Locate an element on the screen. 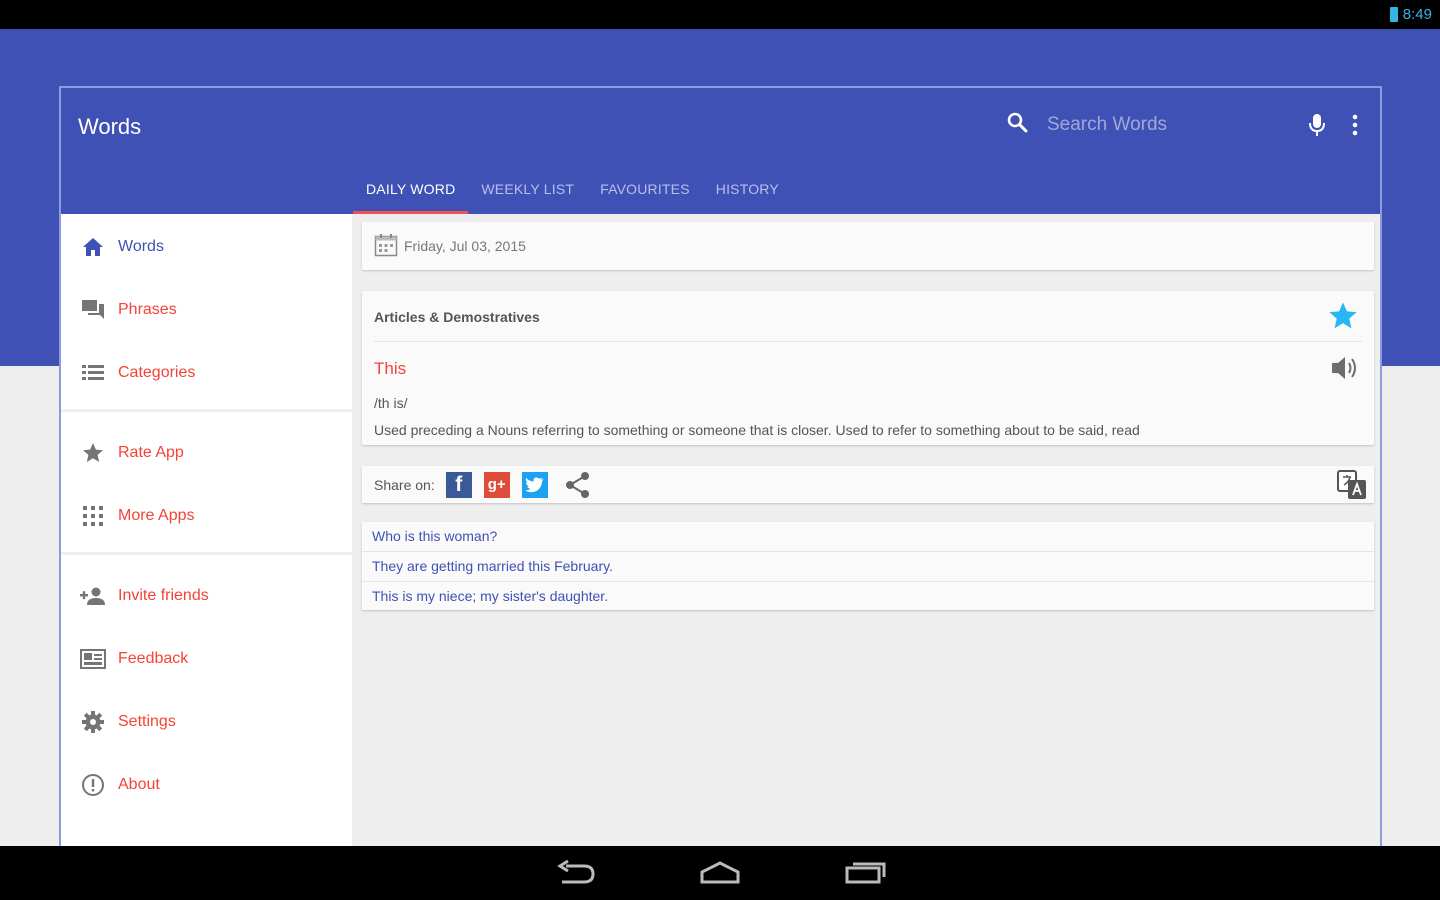 The width and height of the screenshot is (1440, 900). apps-grid-icon is located at coordinates (93, 516).